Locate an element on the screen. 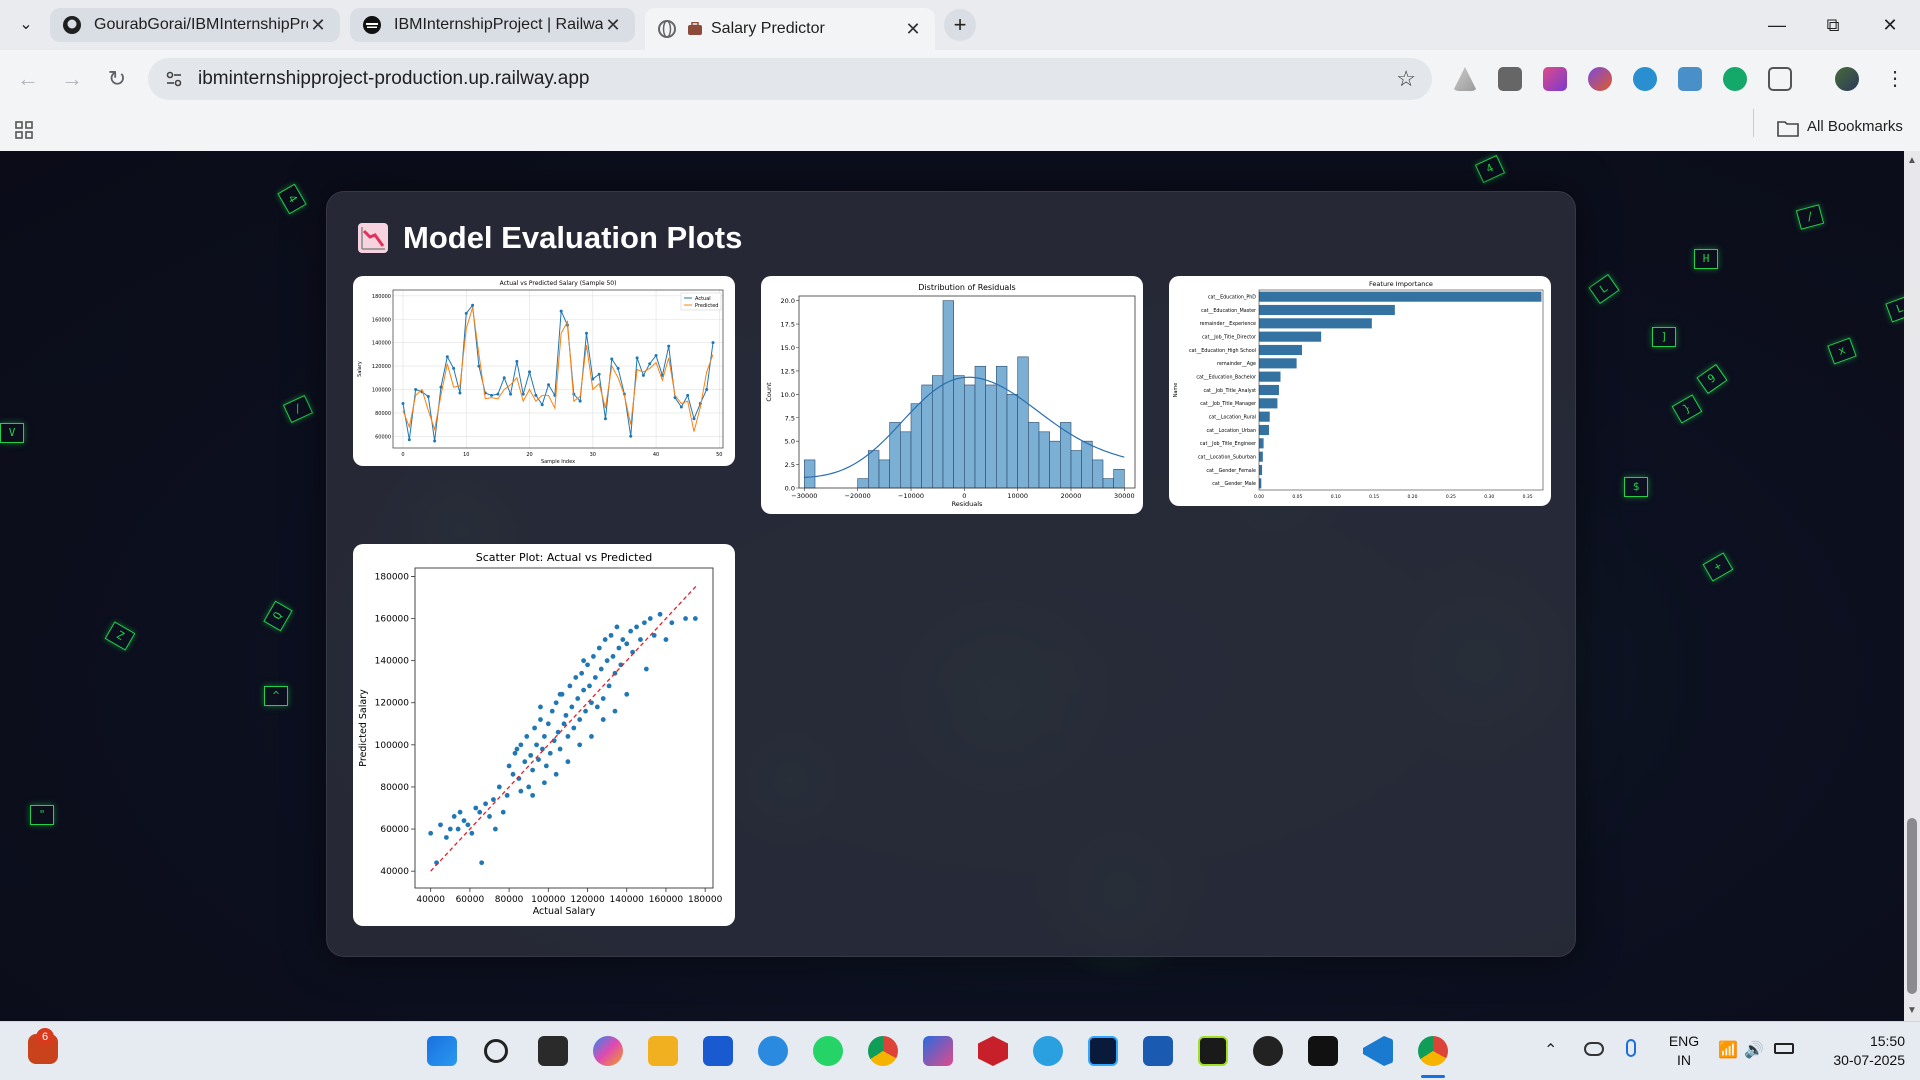 The height and width of the screenshot is (1080, 1920). minimize-icon: — is located at coordinates (1777, 25).